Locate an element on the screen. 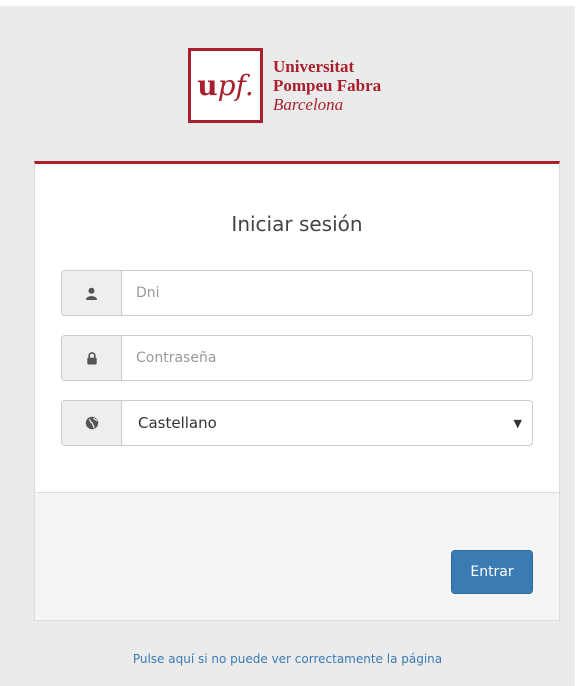 This screenshot has width=582, height=686. globe-icon is located at coordinates (92, 423).